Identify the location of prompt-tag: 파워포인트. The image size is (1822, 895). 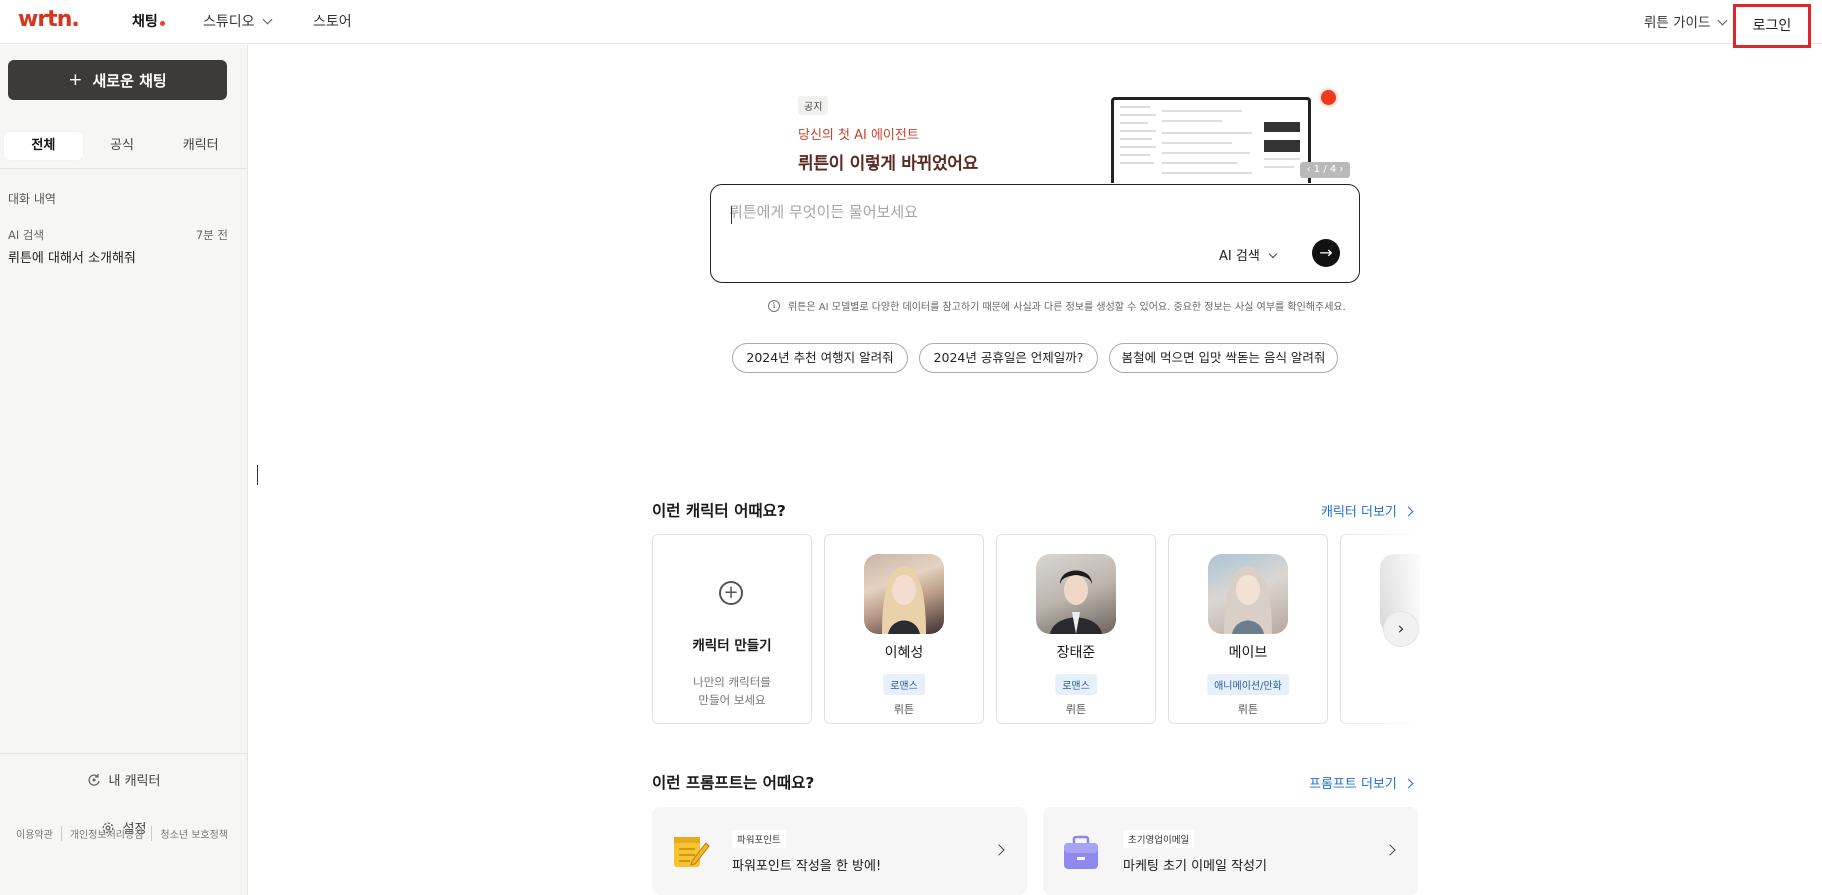
(759, 839).